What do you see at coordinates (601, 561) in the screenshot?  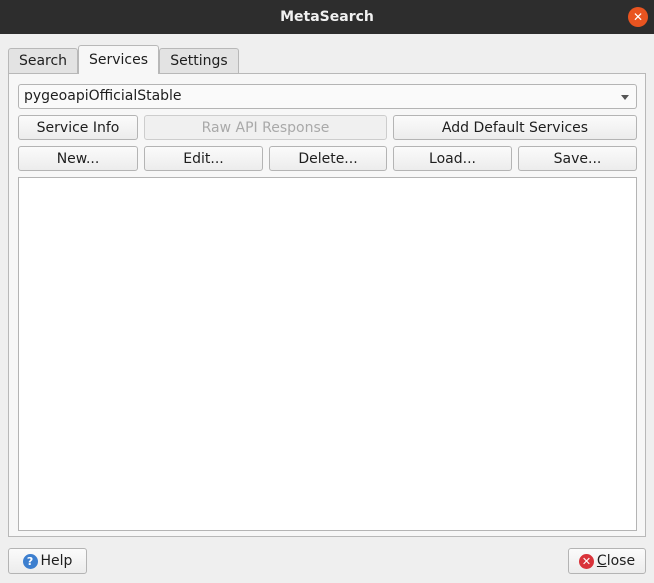 I see `close-mnemonic: C` at bounding box center [601, 561].